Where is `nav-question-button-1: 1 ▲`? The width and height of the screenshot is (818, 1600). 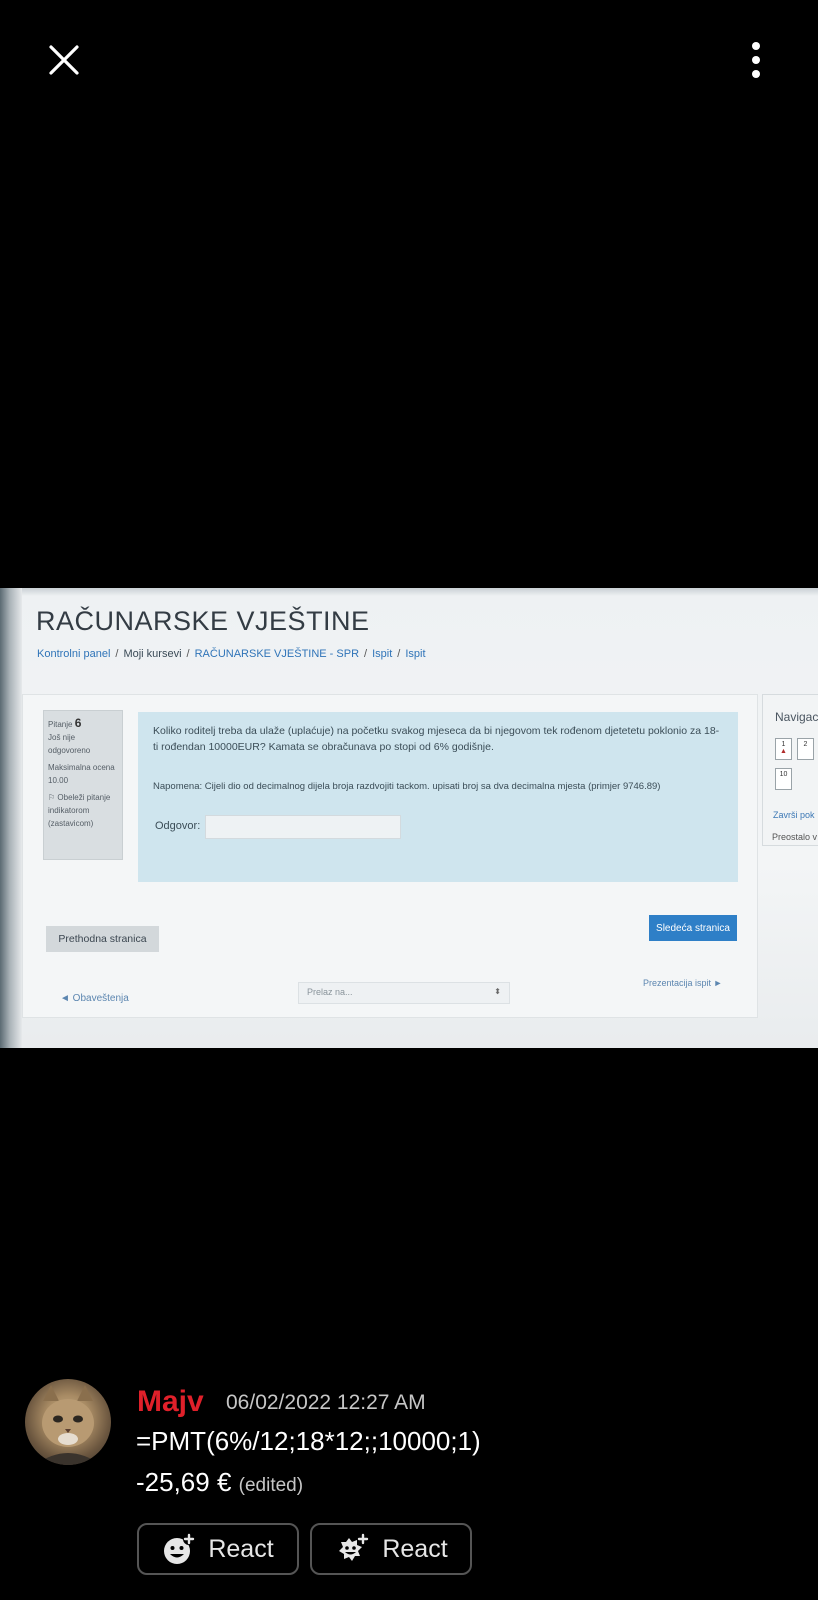
nav-question-button-1: 1 ▲ is located at coordinates (783, 749).